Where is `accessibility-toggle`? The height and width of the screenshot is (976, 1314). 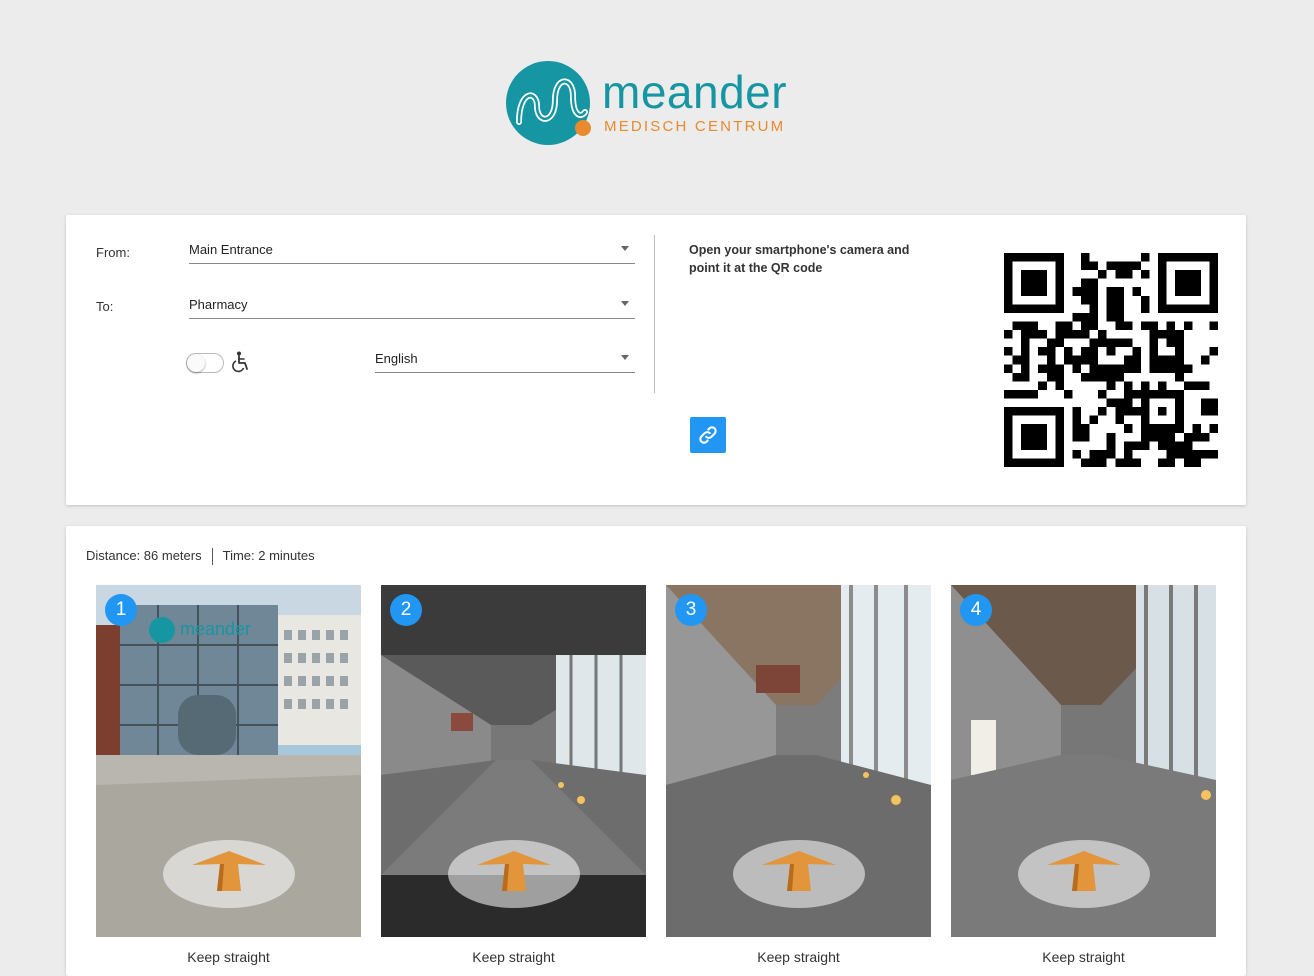
accessibility-toggle is located at coordinates (205, 363).